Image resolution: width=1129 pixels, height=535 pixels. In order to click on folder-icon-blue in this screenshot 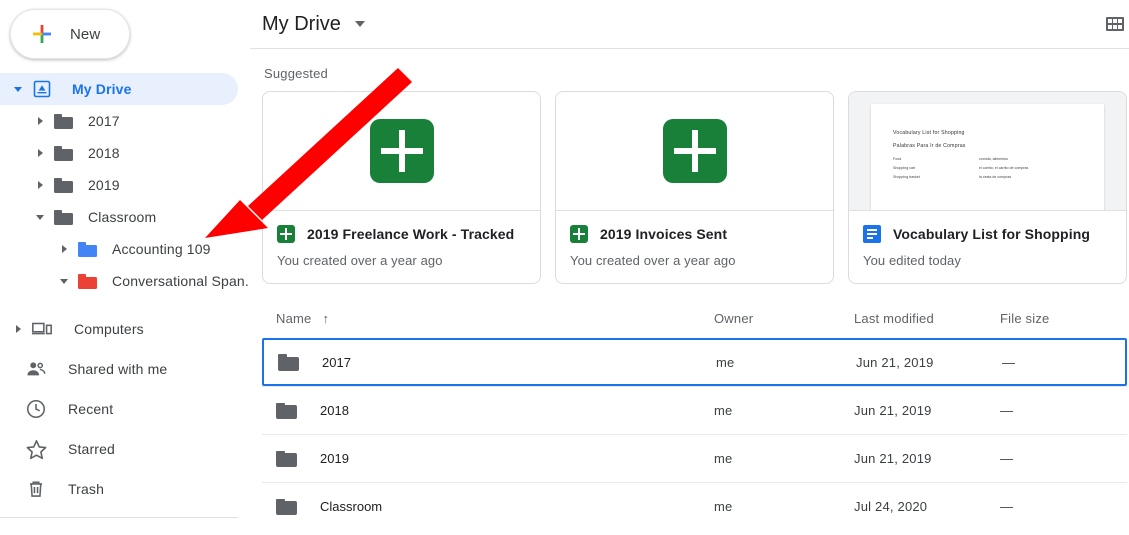, I will do `click(88, 249)`.